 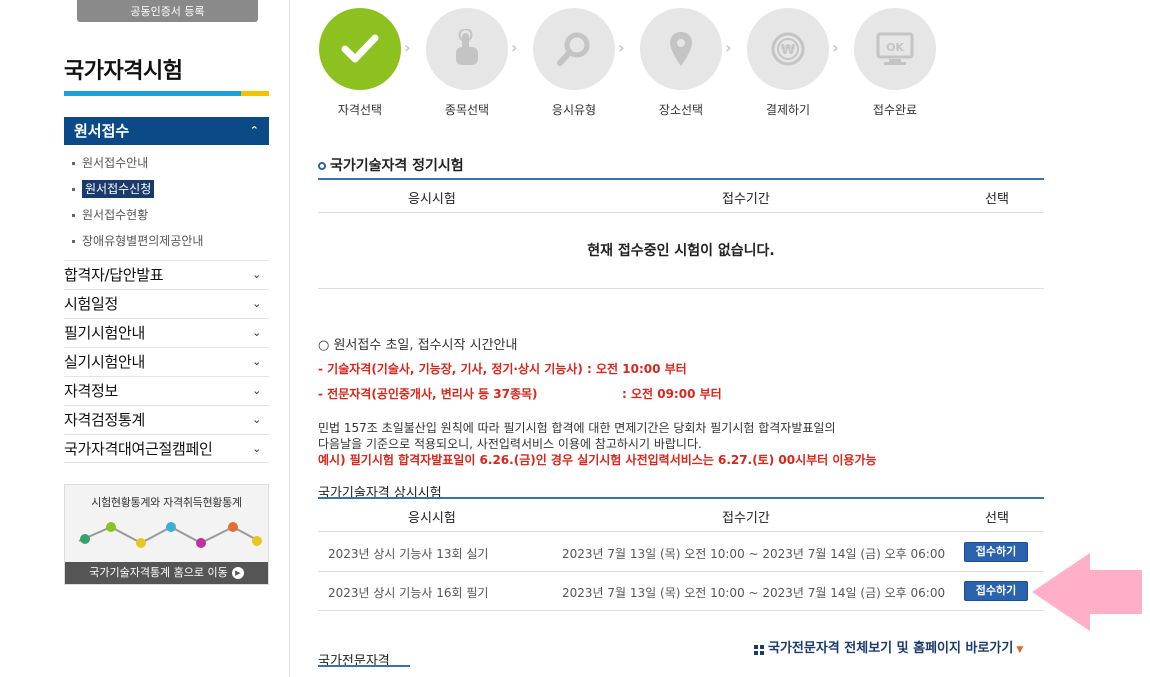 I want to click on submenu-list: 원서접수안내 원서접수신청 원서접수현황 장애유형별편의제공안내, so click(x=137, y=202).